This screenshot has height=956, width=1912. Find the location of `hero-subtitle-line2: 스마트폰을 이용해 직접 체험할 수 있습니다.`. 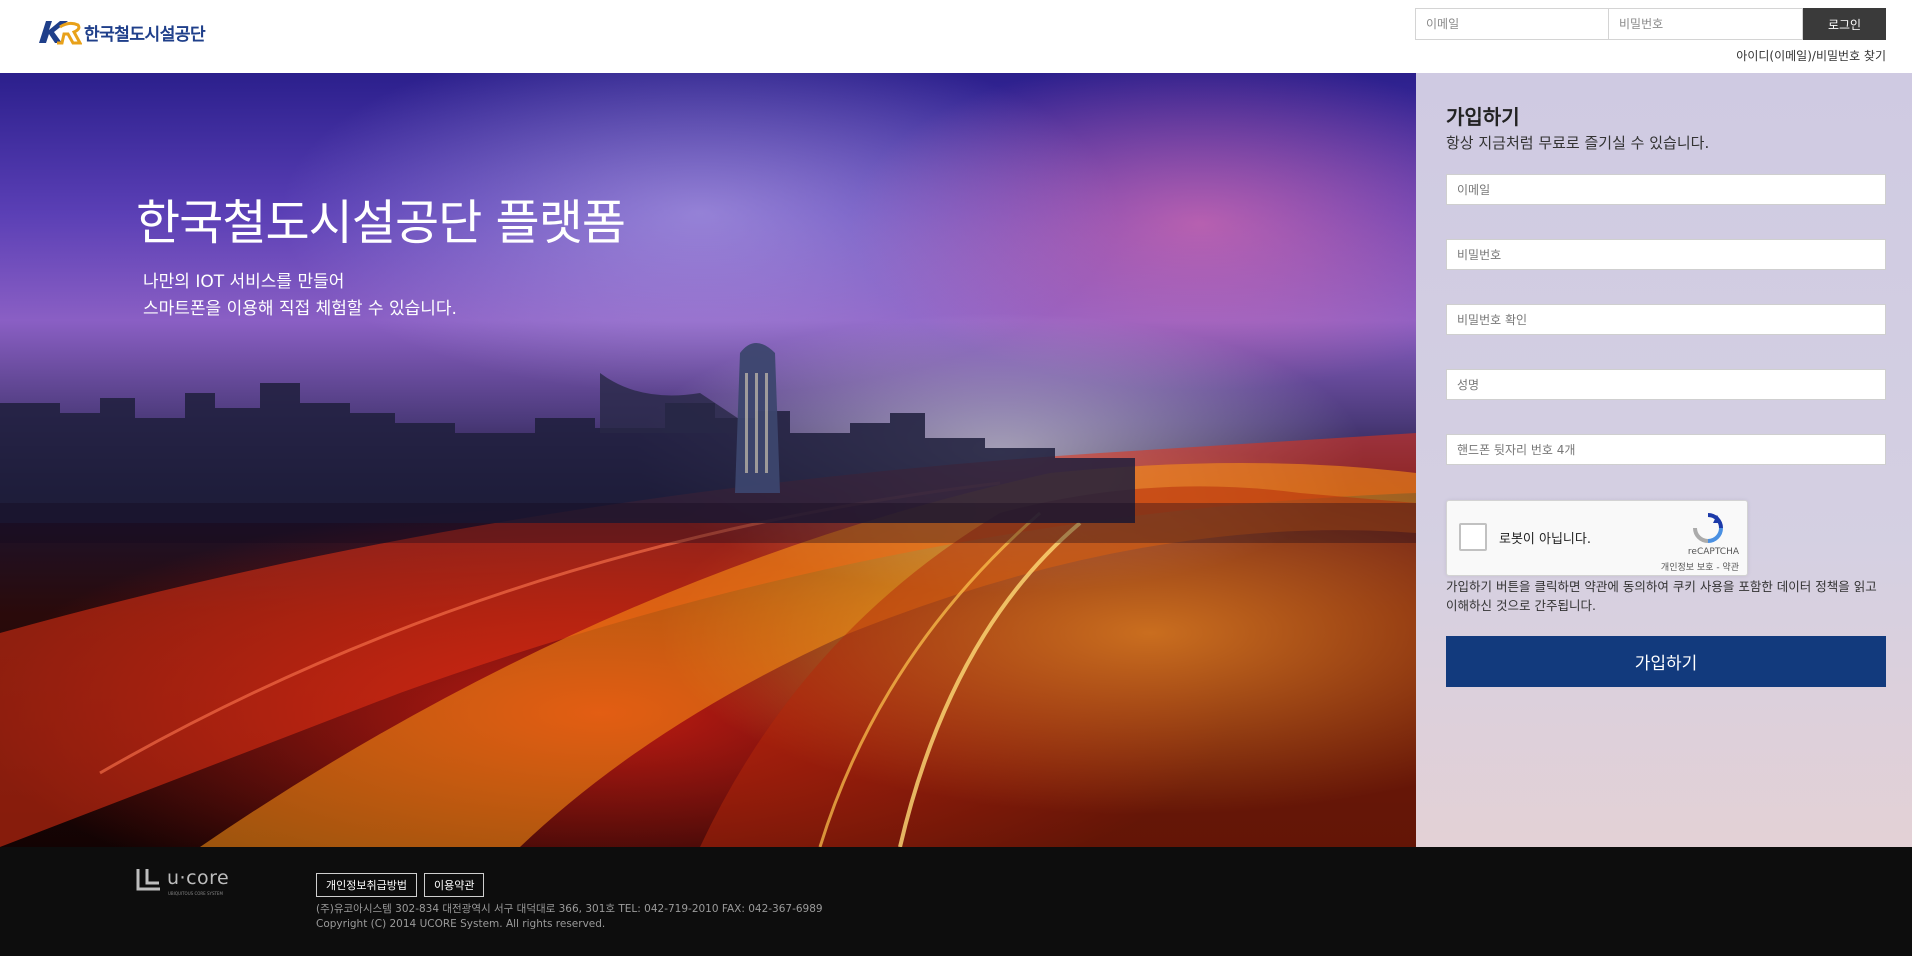

hero-subtitle-line2: 스마트폰을 이용해 직접 체험할 수 있습니다. is located at coordinates (300, 309).